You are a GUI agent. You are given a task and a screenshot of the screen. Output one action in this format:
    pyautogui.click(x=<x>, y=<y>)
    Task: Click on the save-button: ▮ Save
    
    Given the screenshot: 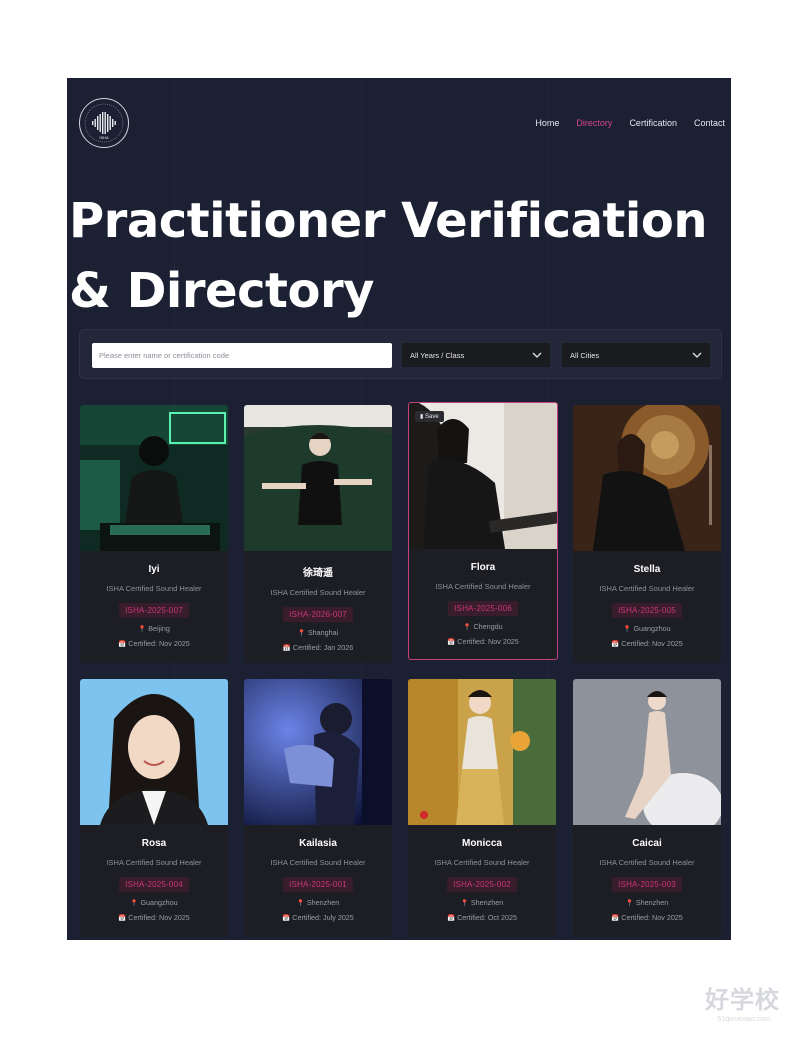 What is the action you would take?
    pyautogui.click(x=429, y=416)
    